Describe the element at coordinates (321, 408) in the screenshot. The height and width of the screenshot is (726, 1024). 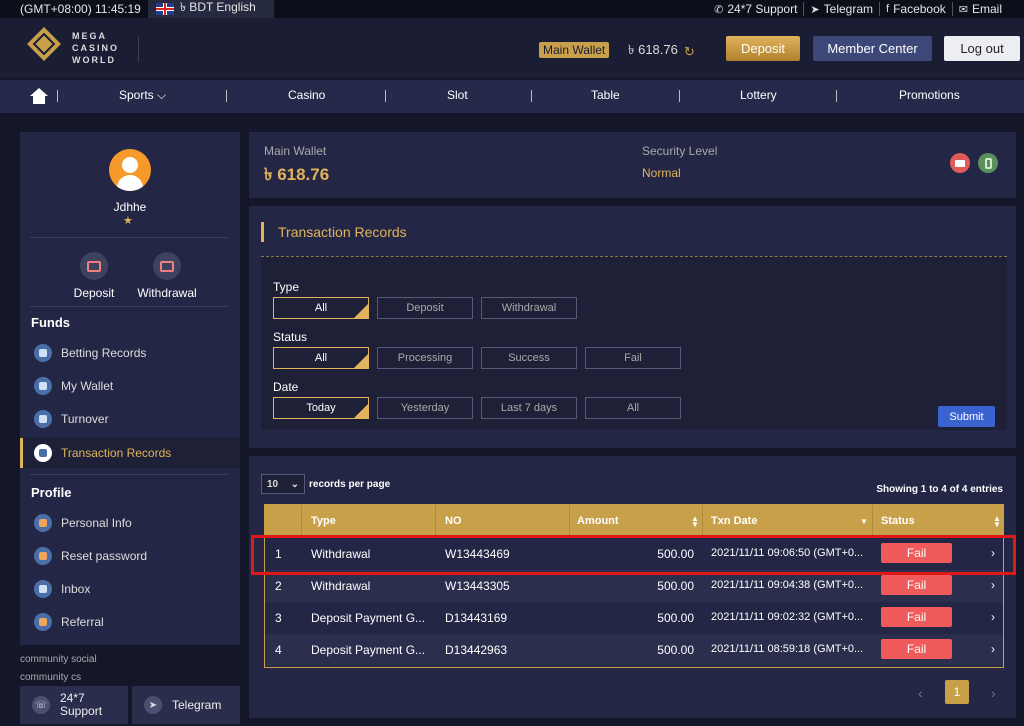
I see `date-today-option: Today` at that location.